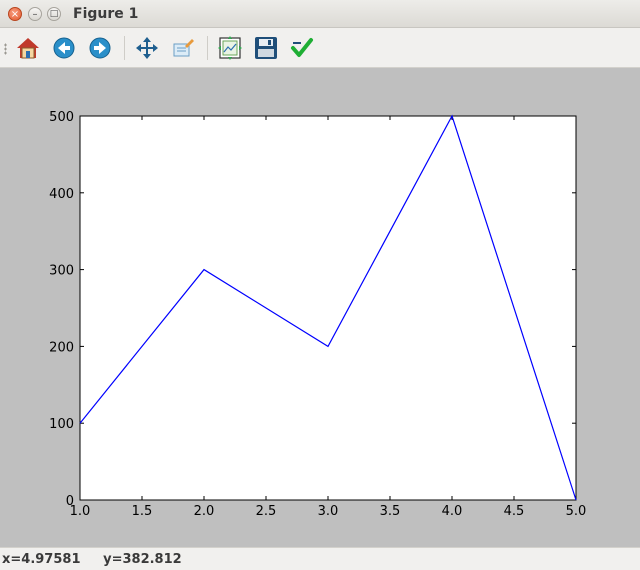  Describe the element at coordinates (61, 271) in the screenshot. I see `y-tick-label: 300` at that location.